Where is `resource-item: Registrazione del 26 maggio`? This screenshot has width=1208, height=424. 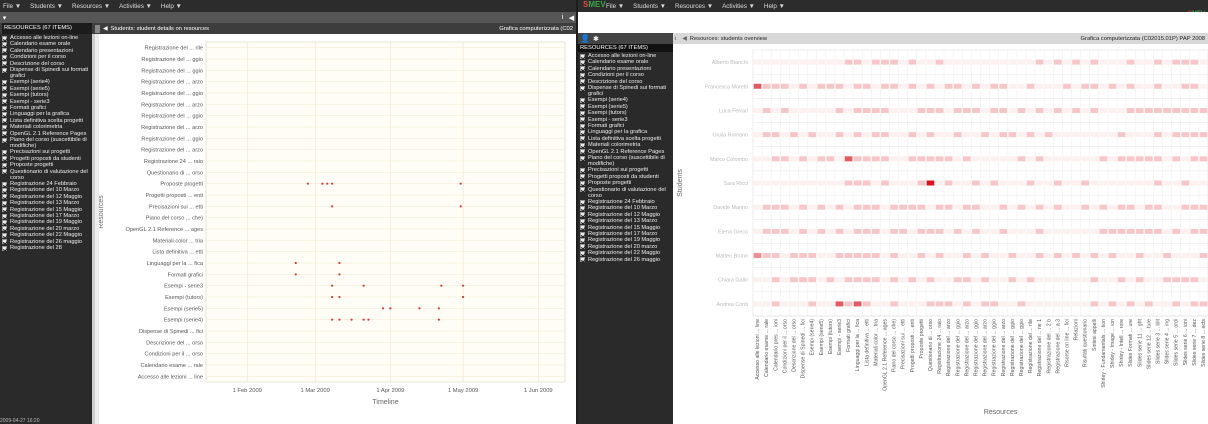 resource-item: Registrazione del 26 maggio is located at coordinates (625, 260).